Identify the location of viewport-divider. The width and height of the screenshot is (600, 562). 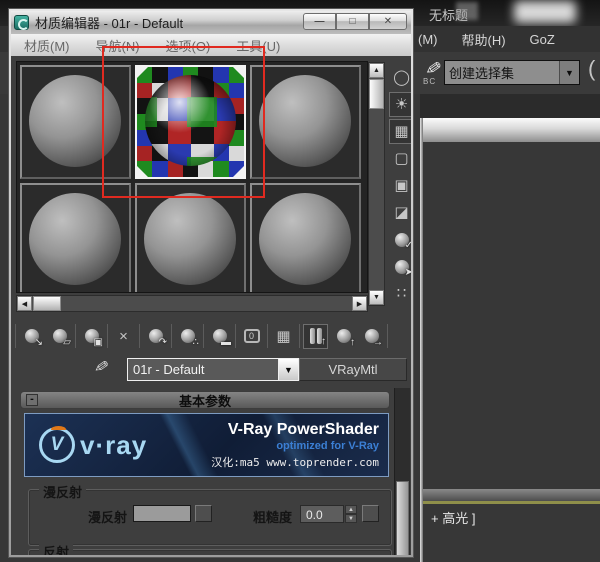
(511, 495).